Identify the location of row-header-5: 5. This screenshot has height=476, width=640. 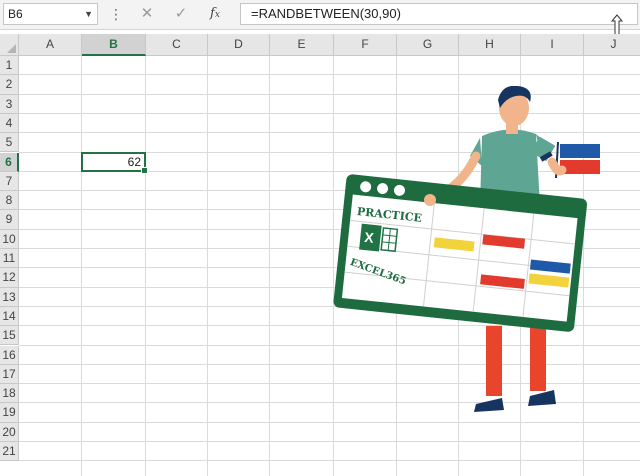
(9, 143).